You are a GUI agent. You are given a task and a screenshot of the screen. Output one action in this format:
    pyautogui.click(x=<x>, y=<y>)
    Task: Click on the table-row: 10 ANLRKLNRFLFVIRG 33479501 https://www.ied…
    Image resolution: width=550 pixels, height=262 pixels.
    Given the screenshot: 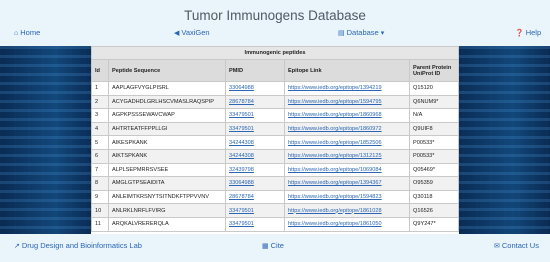 What is the action you would take?
    pyautogui.click(x=275, y=210)
    